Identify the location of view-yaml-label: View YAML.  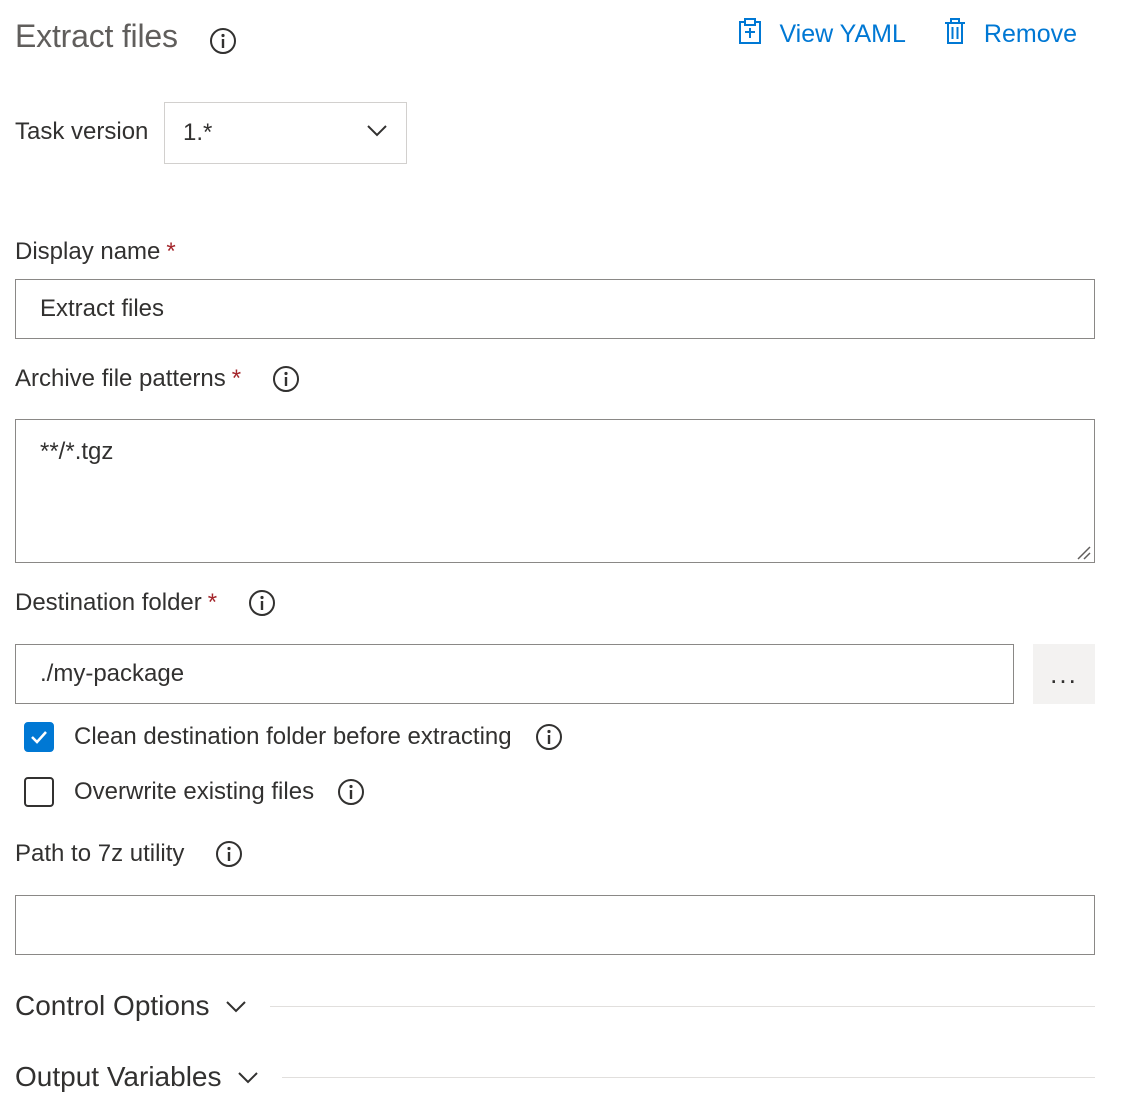
(842, 34).